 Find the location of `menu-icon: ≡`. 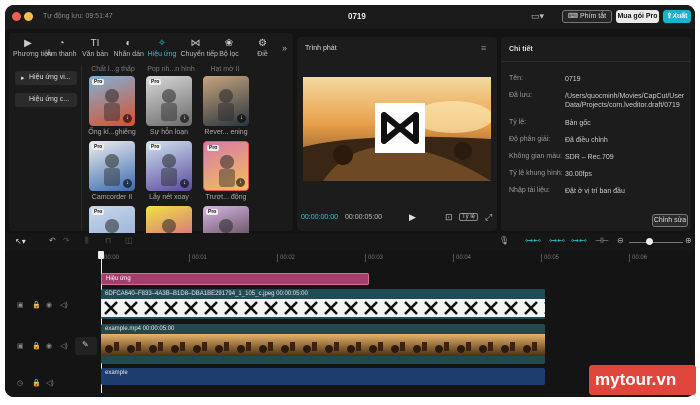

menu-icon: ≡ is located at coordinates (483, 48).